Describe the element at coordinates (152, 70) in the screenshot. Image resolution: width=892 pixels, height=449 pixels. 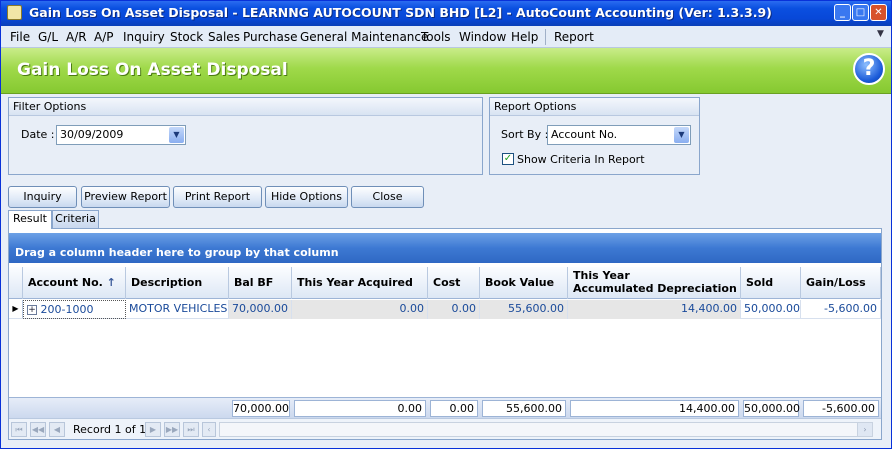
I see `page-title: Gain Loss On Asset Disposal` at that location.